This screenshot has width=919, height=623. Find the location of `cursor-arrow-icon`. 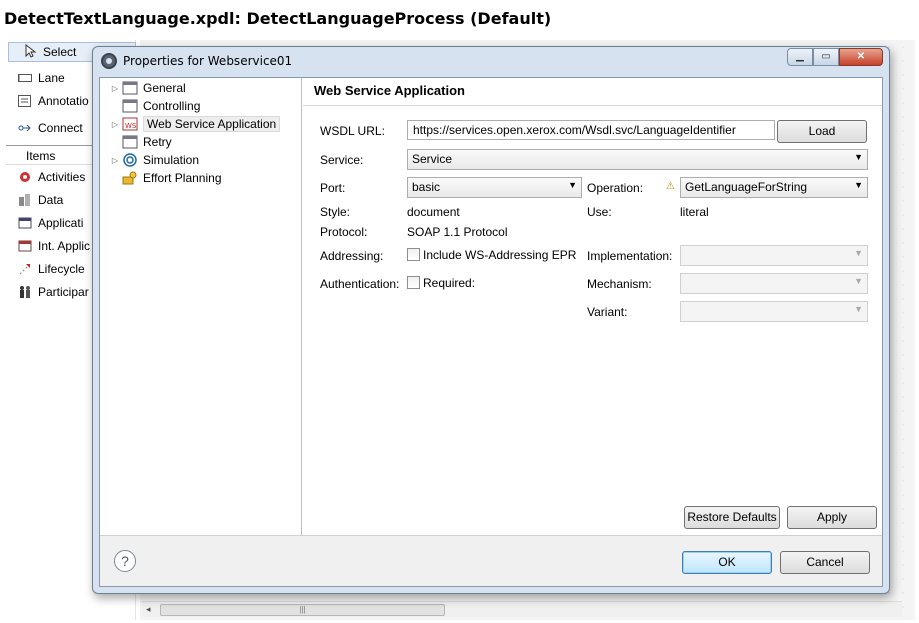

cursor-arrow-icon is located at coordinates (31, 52).